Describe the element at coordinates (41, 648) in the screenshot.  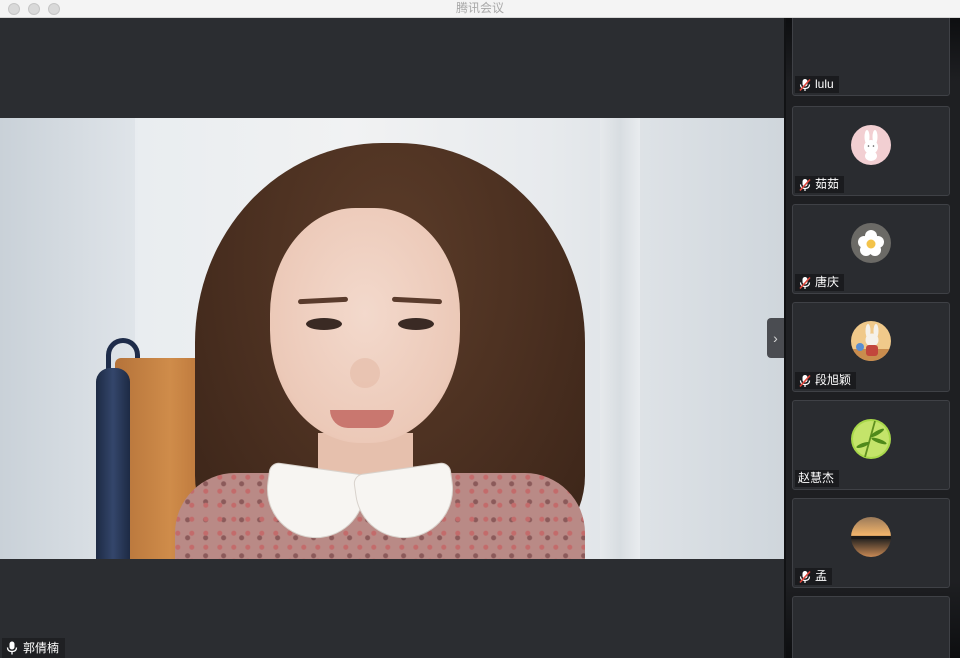
I see `speaker-name: 郭倩楠` at that location.